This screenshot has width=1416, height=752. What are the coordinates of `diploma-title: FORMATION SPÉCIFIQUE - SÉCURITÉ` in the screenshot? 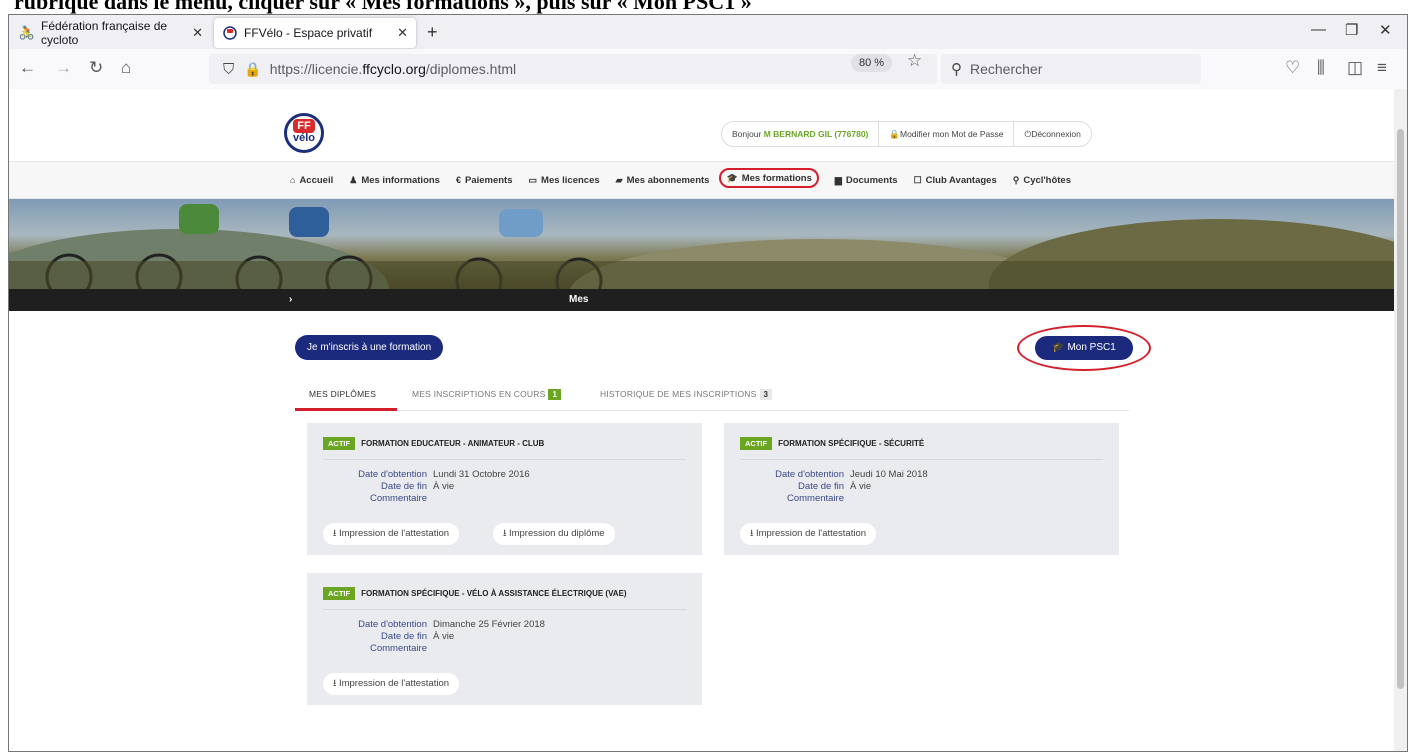 It's located at (851, 443).